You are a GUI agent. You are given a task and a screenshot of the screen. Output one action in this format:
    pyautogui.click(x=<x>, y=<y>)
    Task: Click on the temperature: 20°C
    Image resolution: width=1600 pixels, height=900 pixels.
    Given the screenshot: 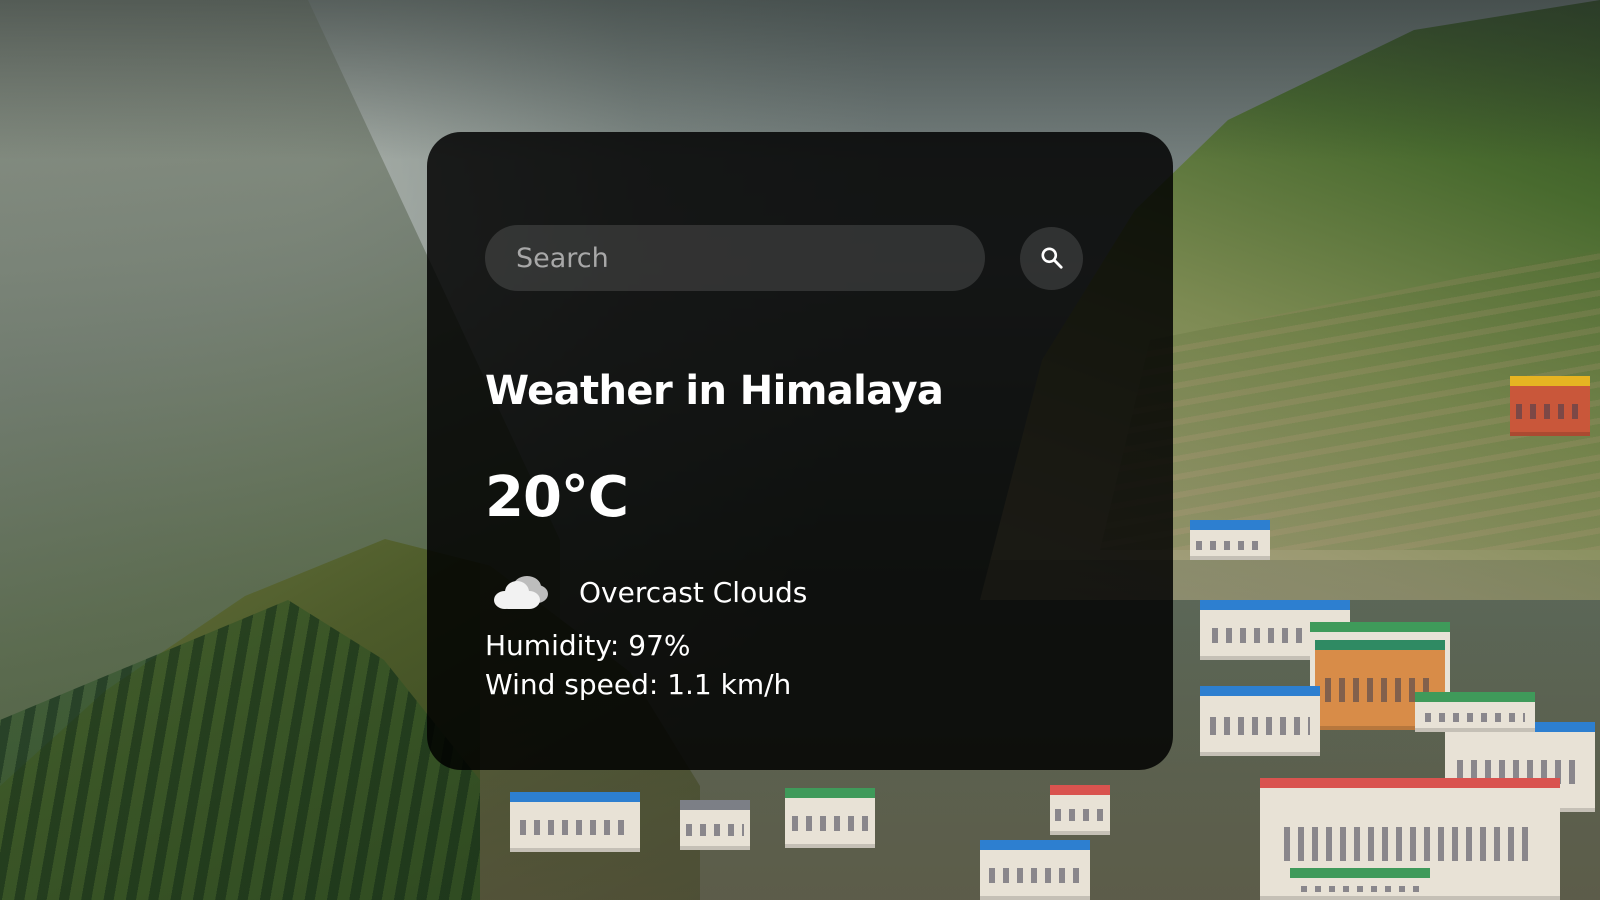 What is the action you would take?
    pyautogui.click(x=557, y=497)
    